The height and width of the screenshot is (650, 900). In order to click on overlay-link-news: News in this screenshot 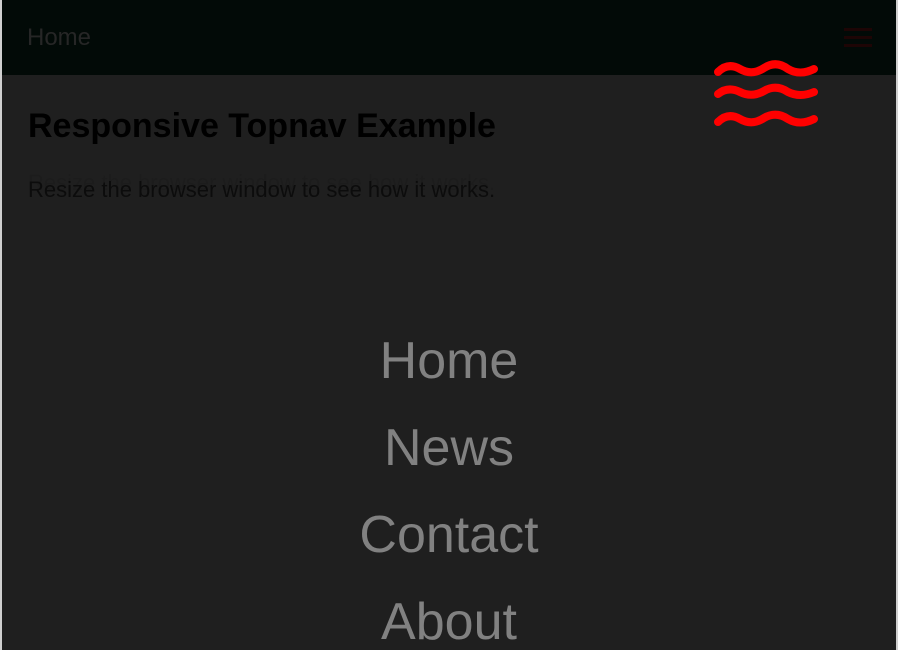, I will do `click(449, 448)`.